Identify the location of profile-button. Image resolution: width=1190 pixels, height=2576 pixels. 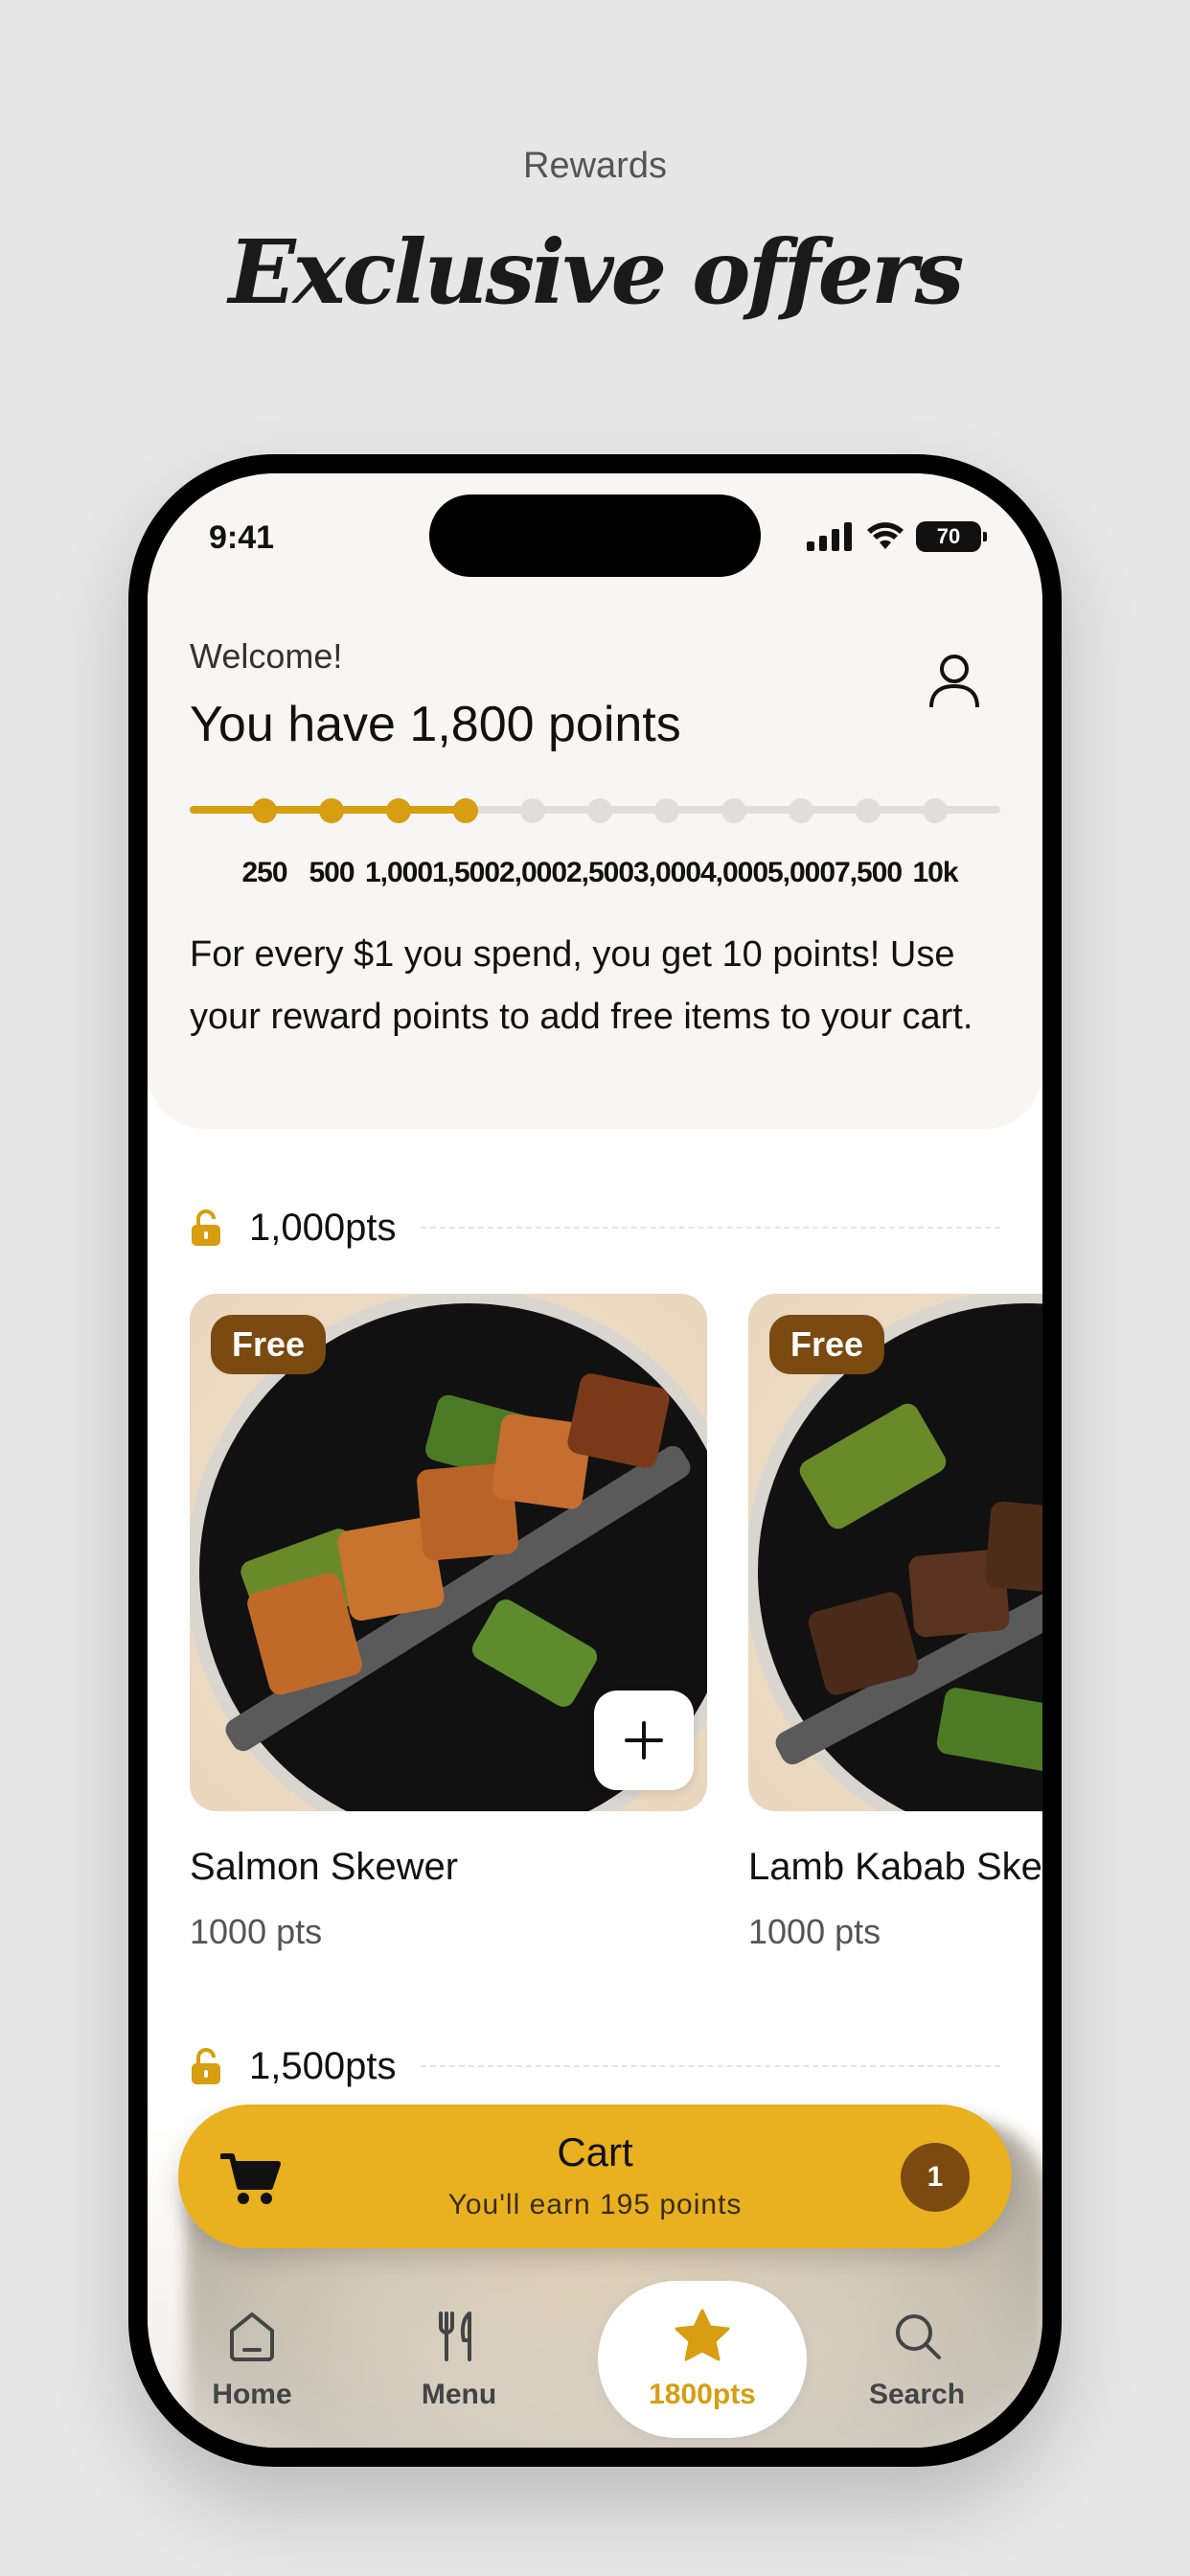
(955, 680).